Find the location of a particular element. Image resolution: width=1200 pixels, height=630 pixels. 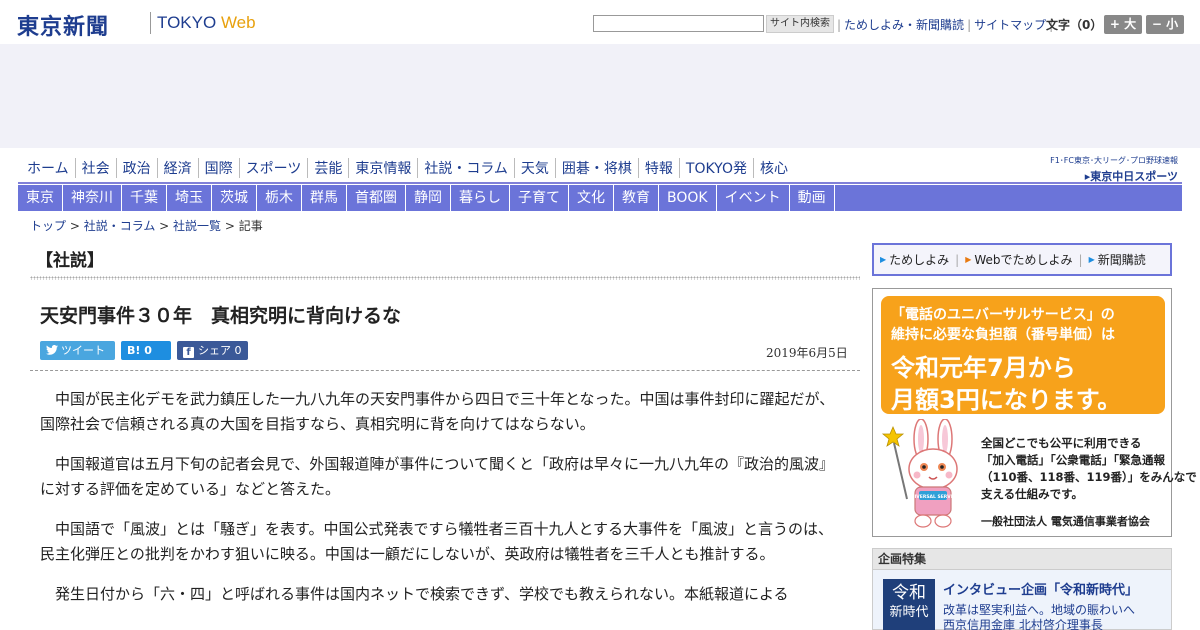

nav-politics: 政治 is located at coordinates (136, 168).